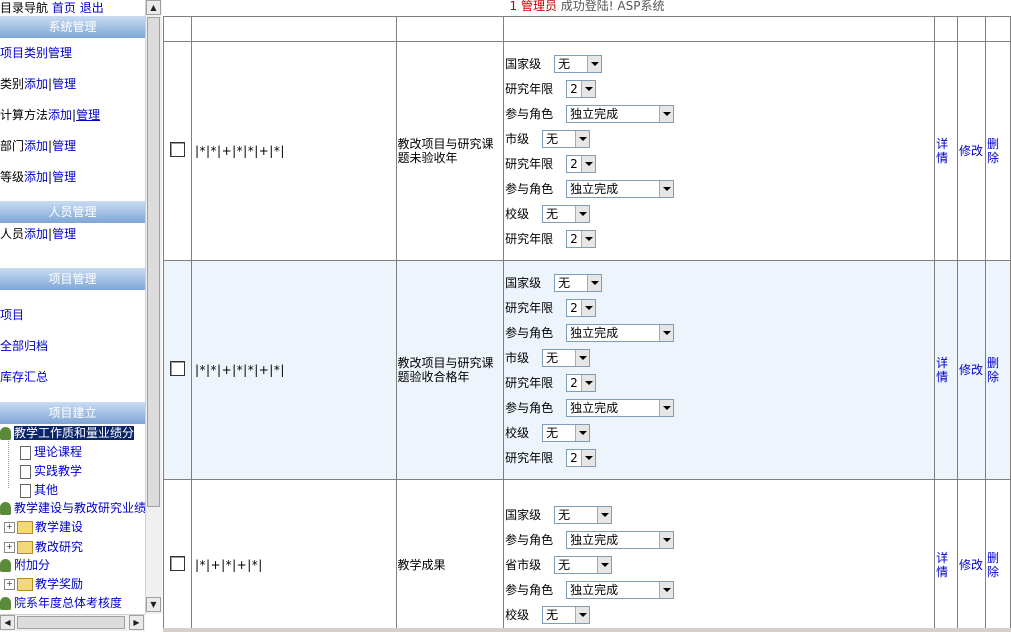 The height and width of the screenshot is (632, 1011). I want to click on tree-label: 实践教学, so click(58, 471).